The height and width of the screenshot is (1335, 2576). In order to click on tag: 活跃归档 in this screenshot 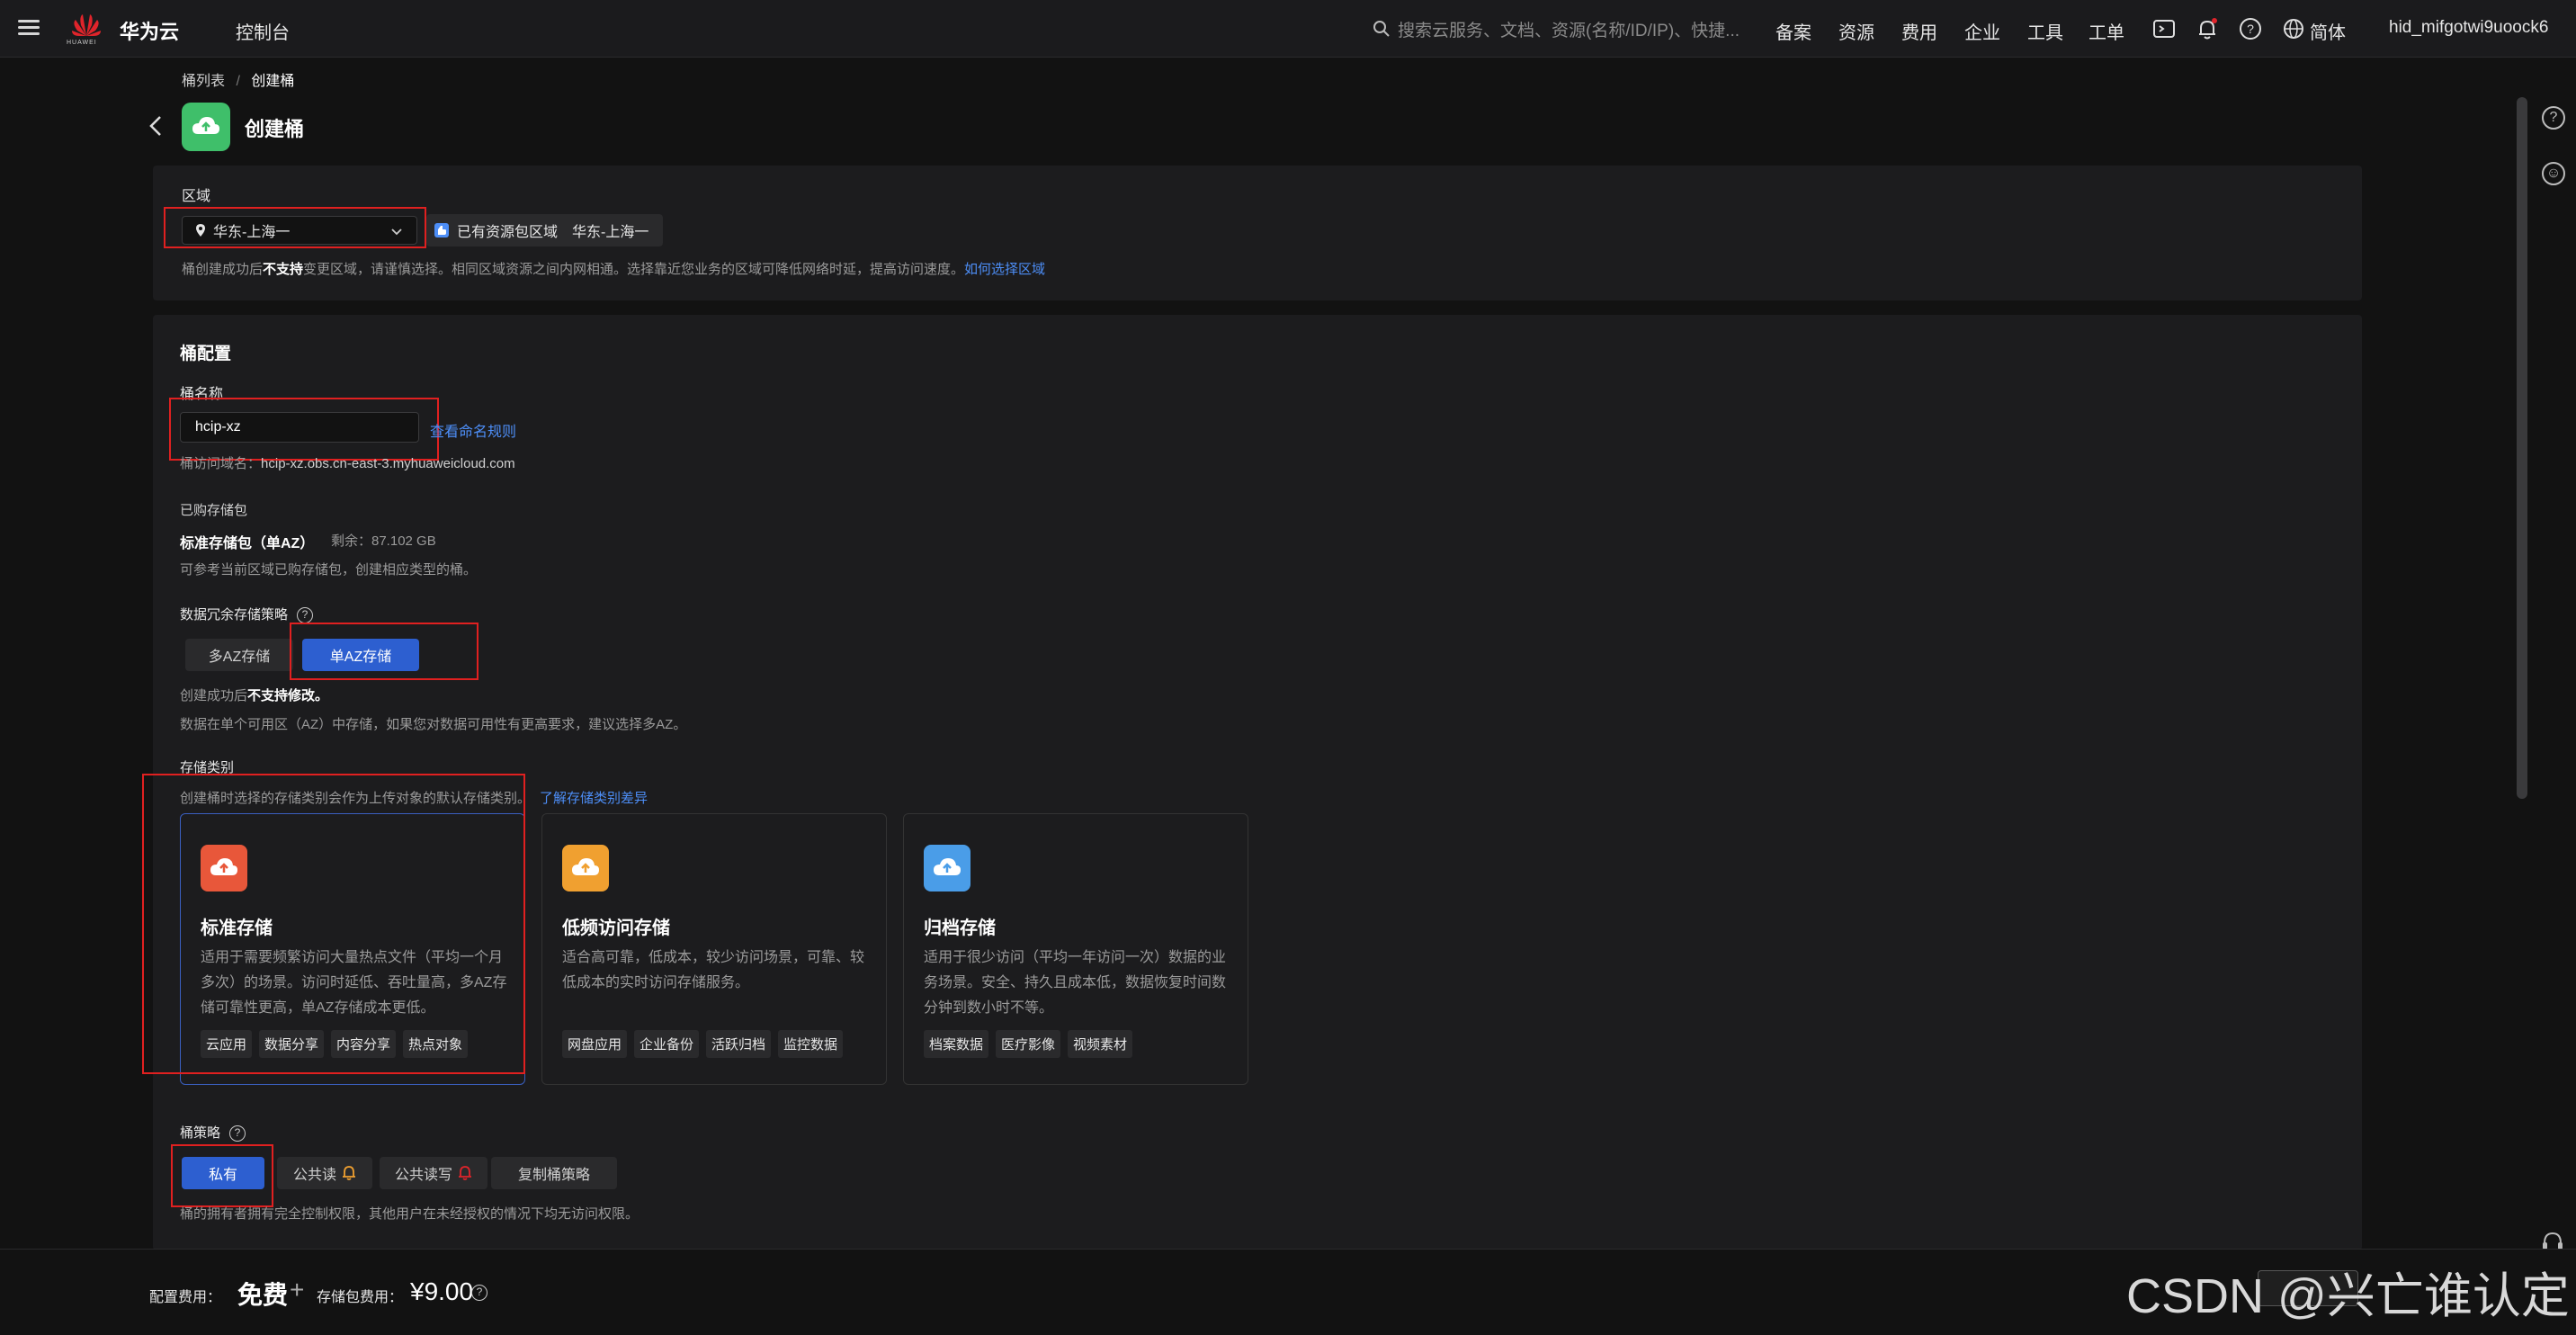, I will do `click(739, 1044)`.